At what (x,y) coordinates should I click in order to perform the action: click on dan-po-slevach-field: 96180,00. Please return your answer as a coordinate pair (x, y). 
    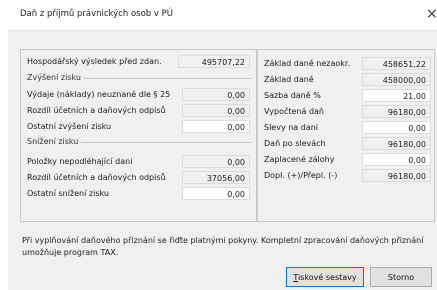
    Looking at the image, I should click on (396, 143).